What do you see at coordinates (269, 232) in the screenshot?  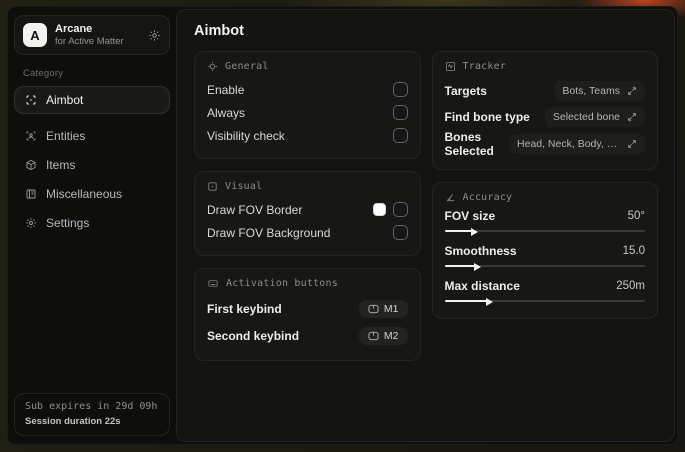 I see `setting-label: Draw FOV Background` at bounding box center [269, 232].